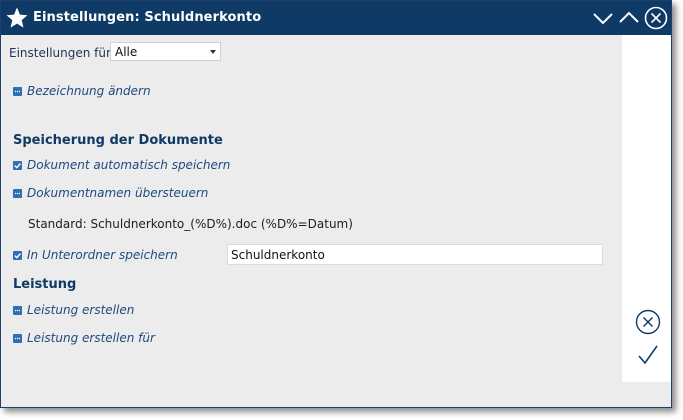  What do you see at coordinates (81, 310) in the screenshot?
I see `create-service-label: Leistung erstellen` at bounding box center [81, 310].